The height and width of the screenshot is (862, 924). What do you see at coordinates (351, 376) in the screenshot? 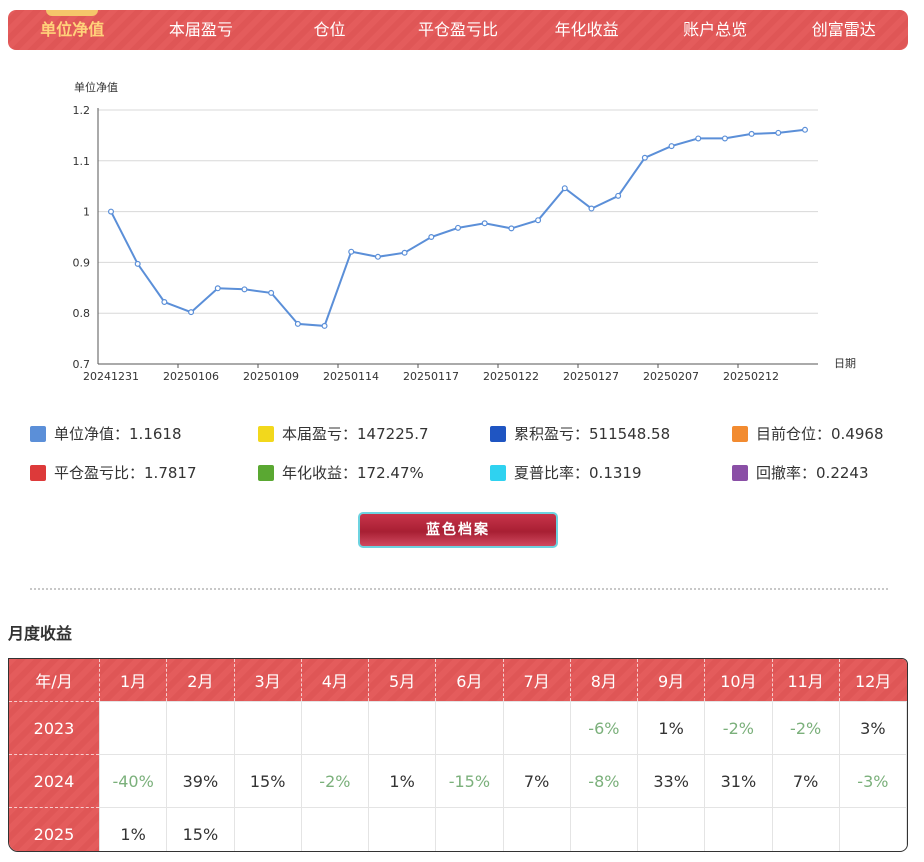
I see `x-tick-label: 20250114` at bounding box center [351, 376].